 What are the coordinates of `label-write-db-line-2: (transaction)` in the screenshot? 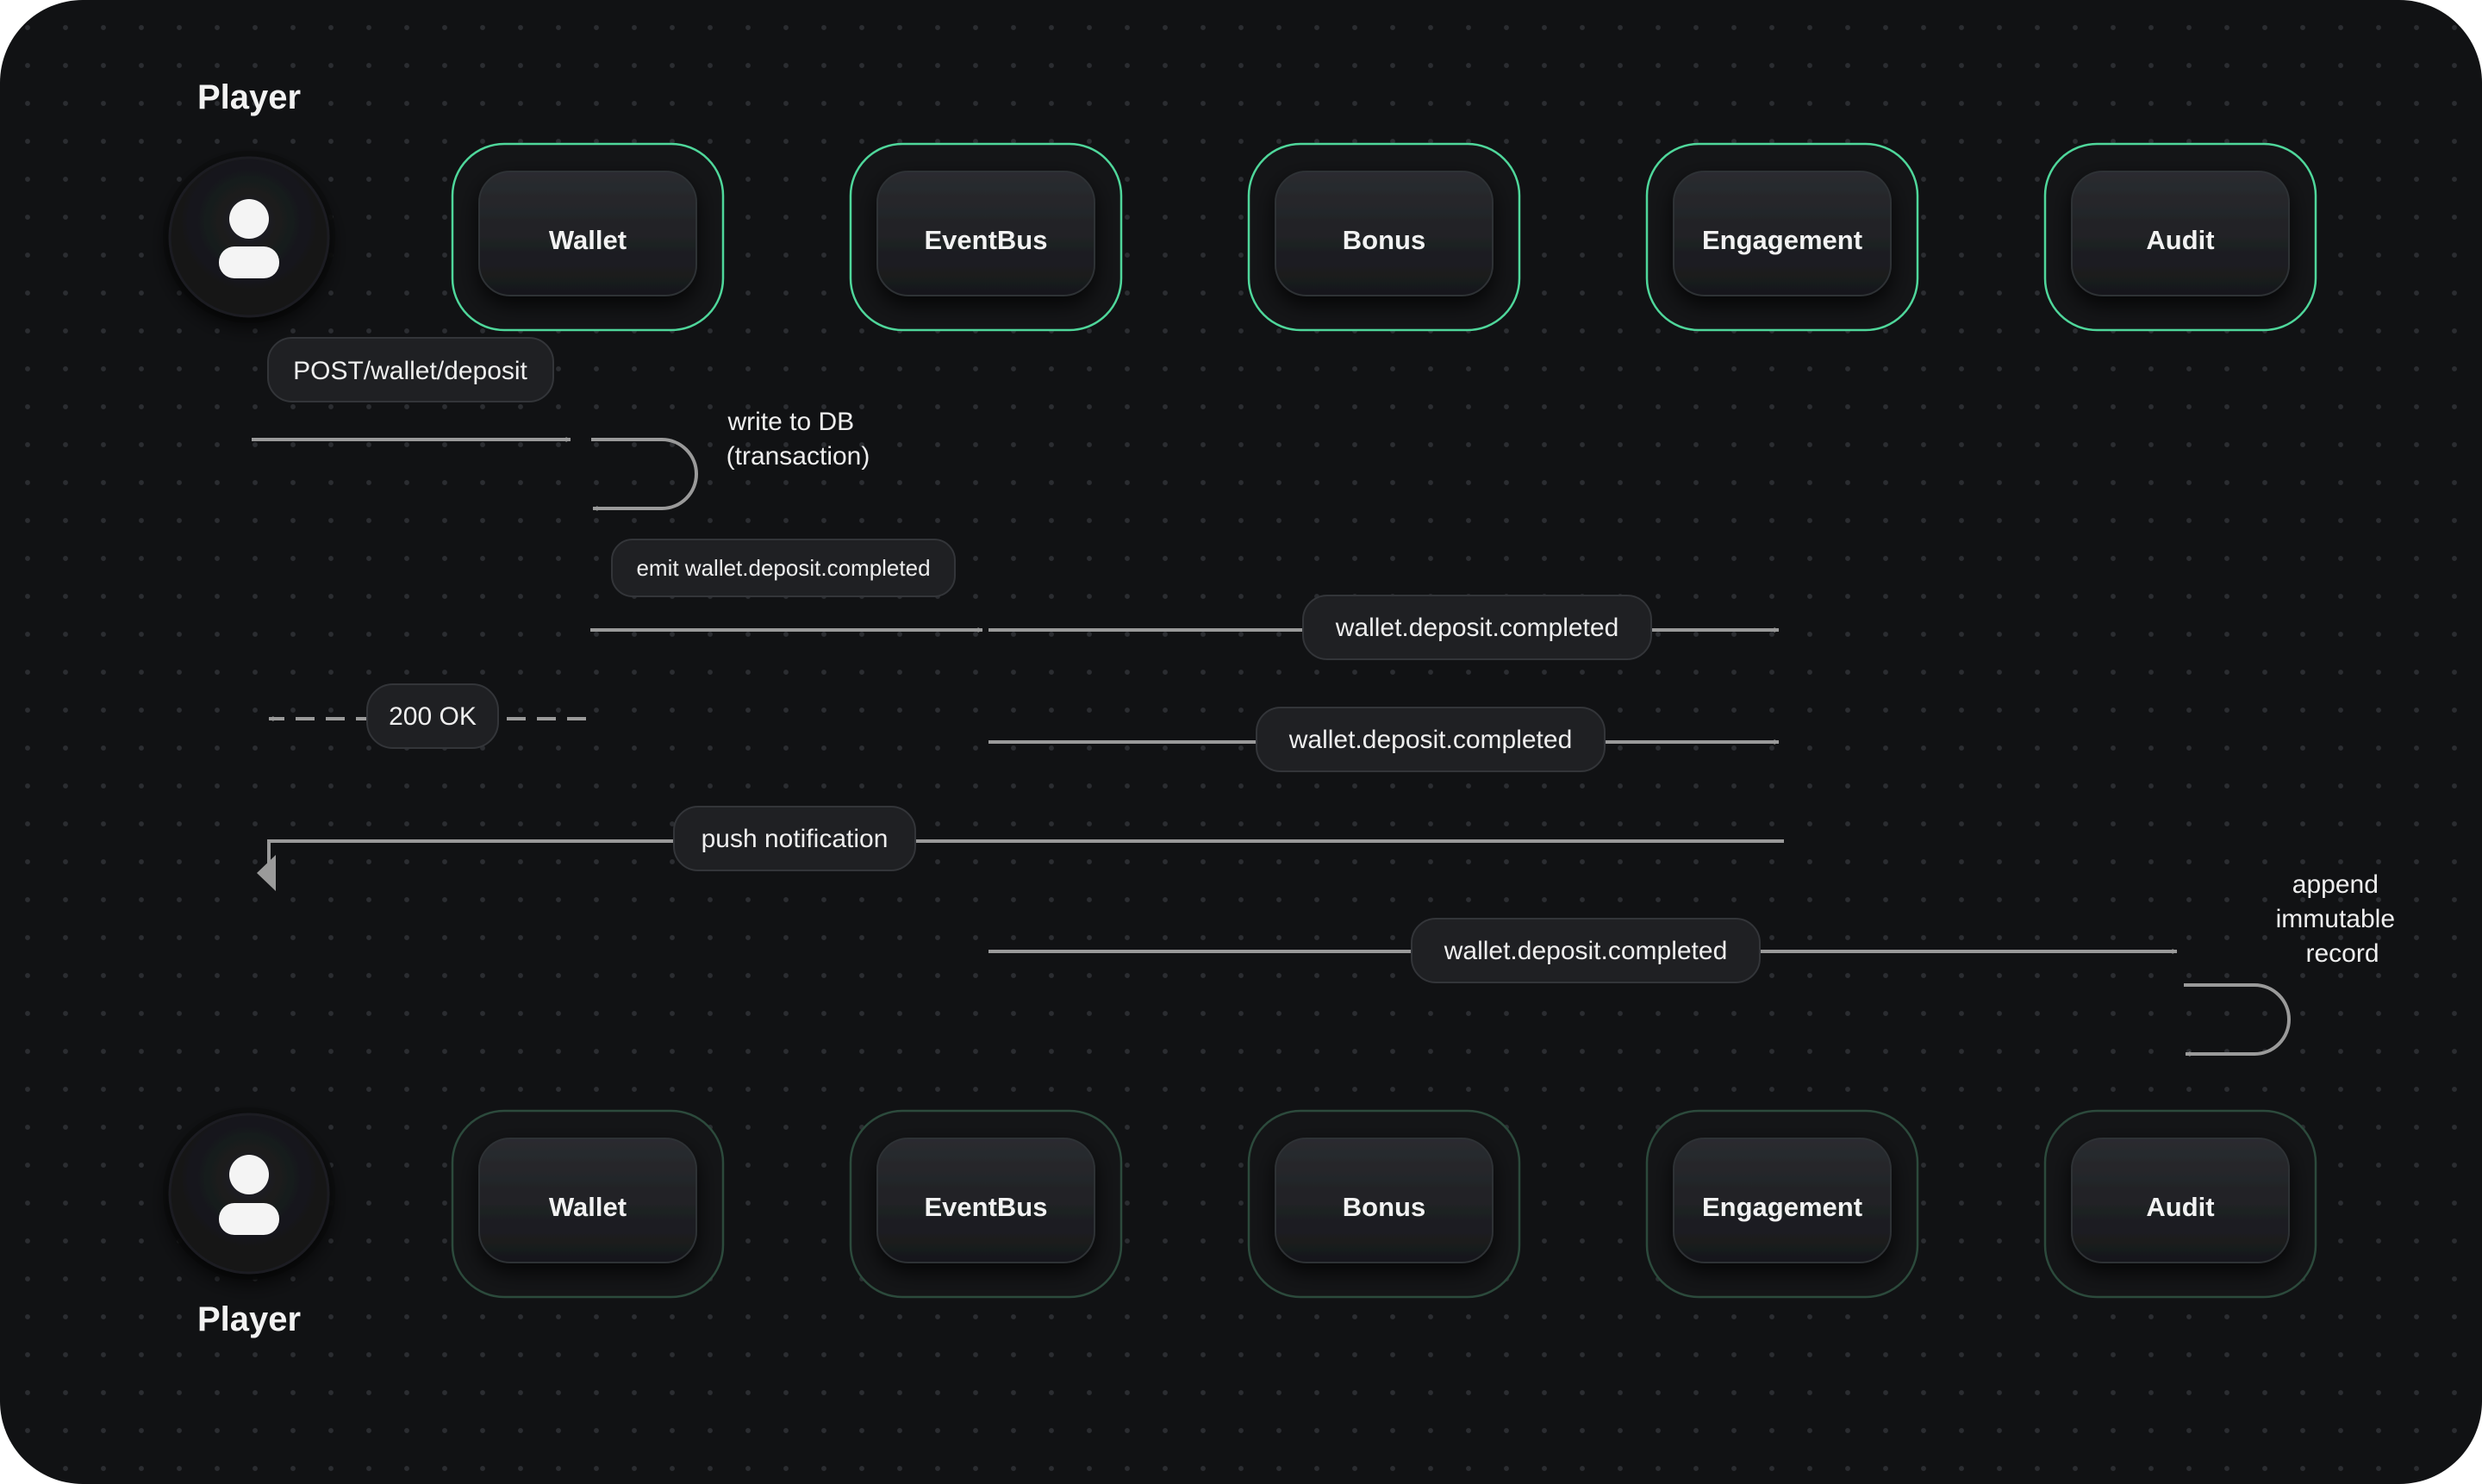 It's located at (798, 456).